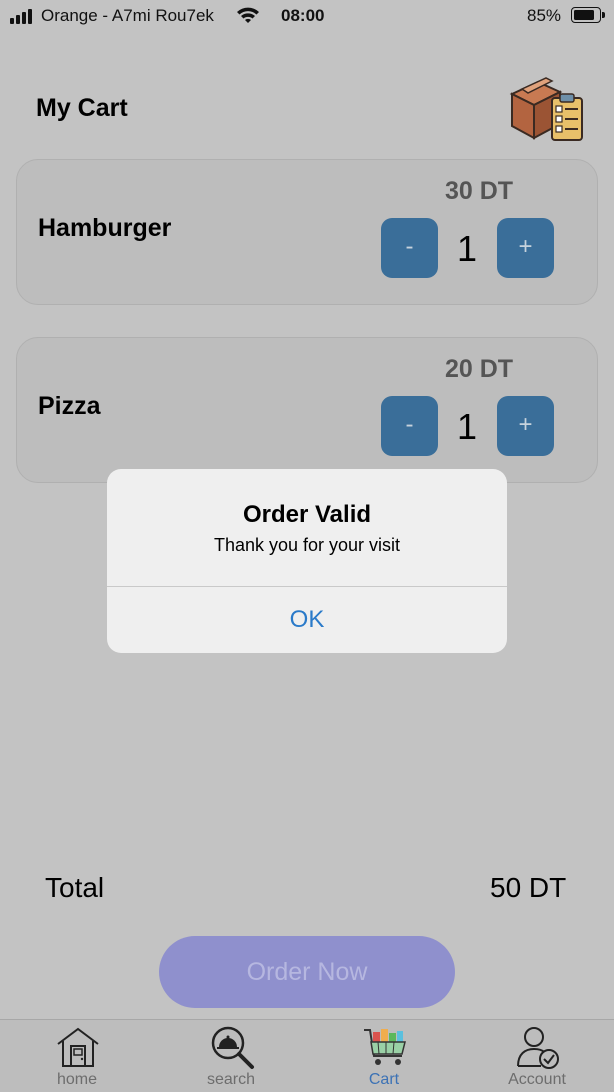  Describe the element at coordinates (307, 514) in the screenshot. I see `alert-title: Order Valid` at that location.